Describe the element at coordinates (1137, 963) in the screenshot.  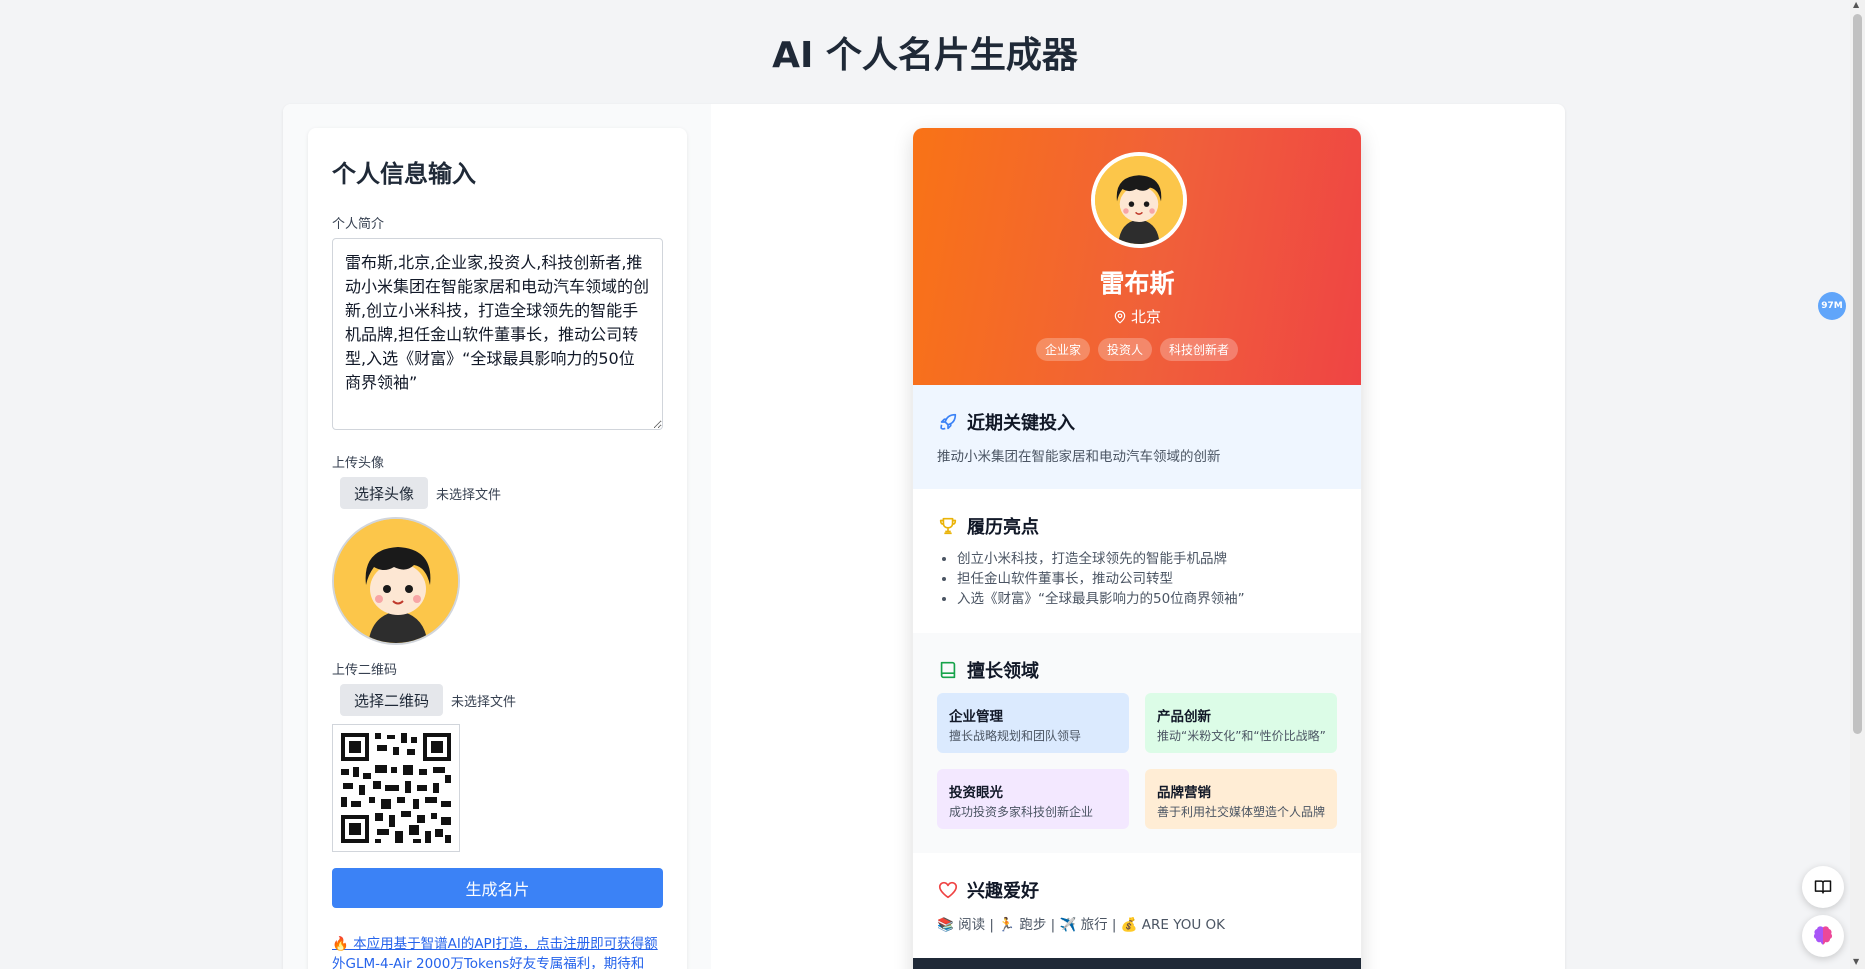
I see `card-footer` at that location.